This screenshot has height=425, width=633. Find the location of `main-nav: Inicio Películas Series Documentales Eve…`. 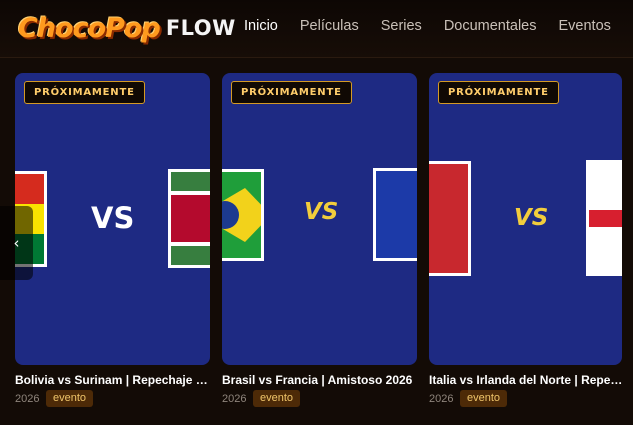

main-nav: Inicio Películas Series Documentales Eve… is located at coordinates (427, 26).